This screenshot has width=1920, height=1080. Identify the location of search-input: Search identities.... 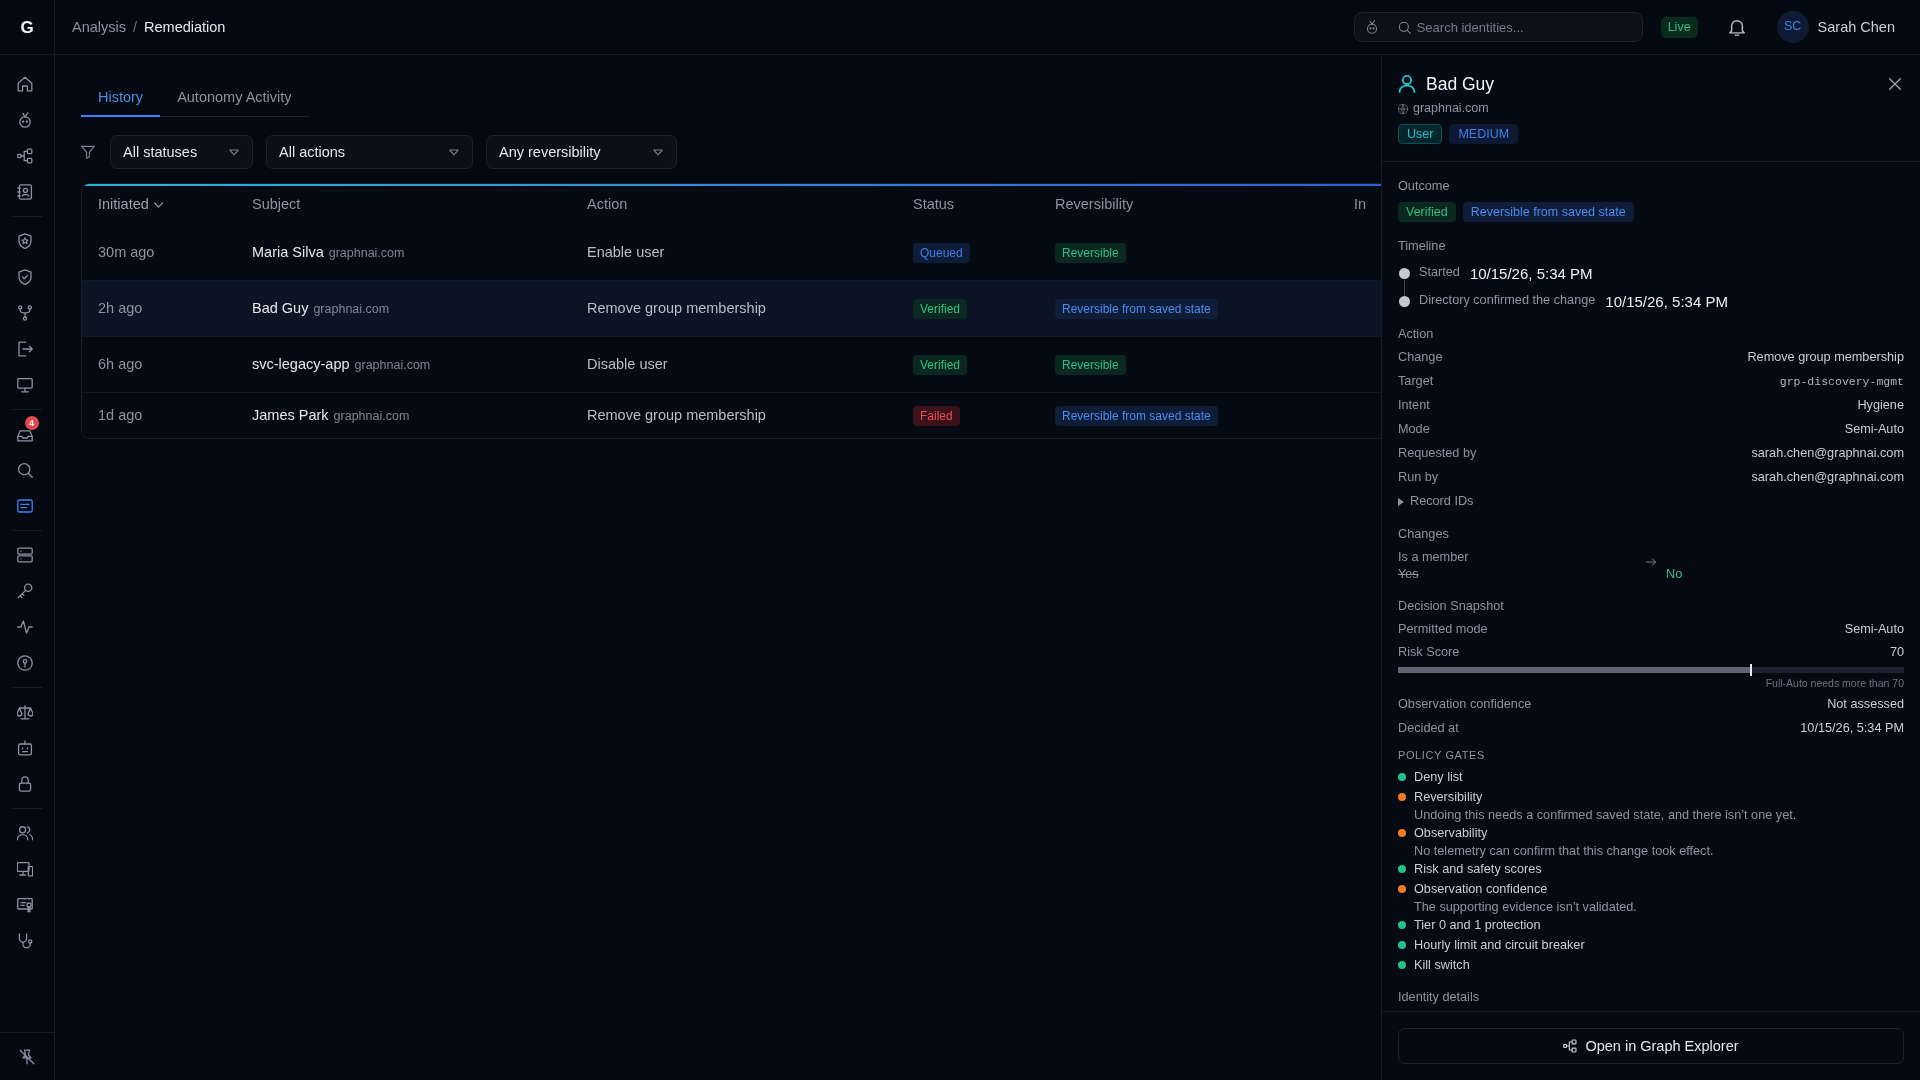
(1524, 27).